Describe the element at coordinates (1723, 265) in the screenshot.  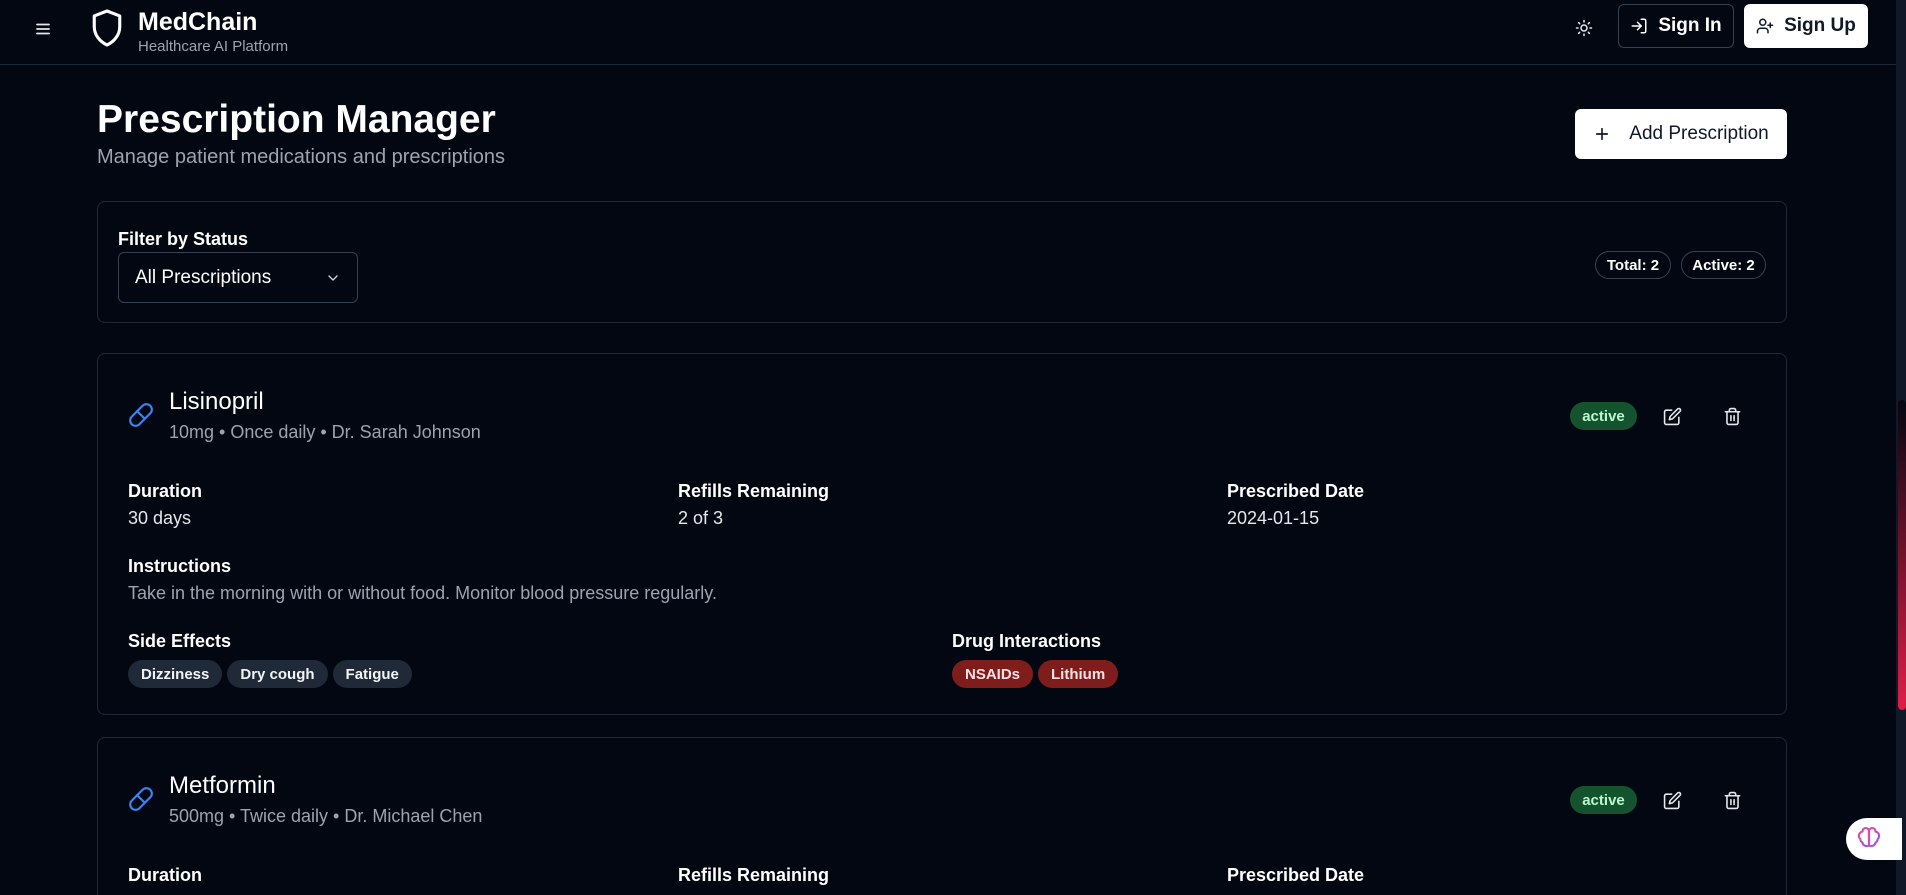
I see `active-count-badge: Active: 2` at that location.